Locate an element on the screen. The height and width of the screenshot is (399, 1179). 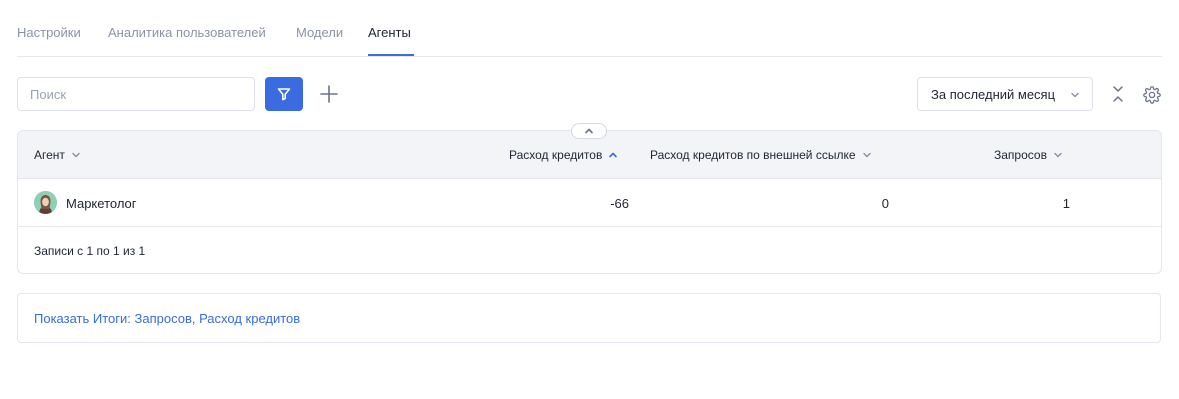
pagination-info: Записи с 1 по 1 из 1 is located at coordinates (90, 251).